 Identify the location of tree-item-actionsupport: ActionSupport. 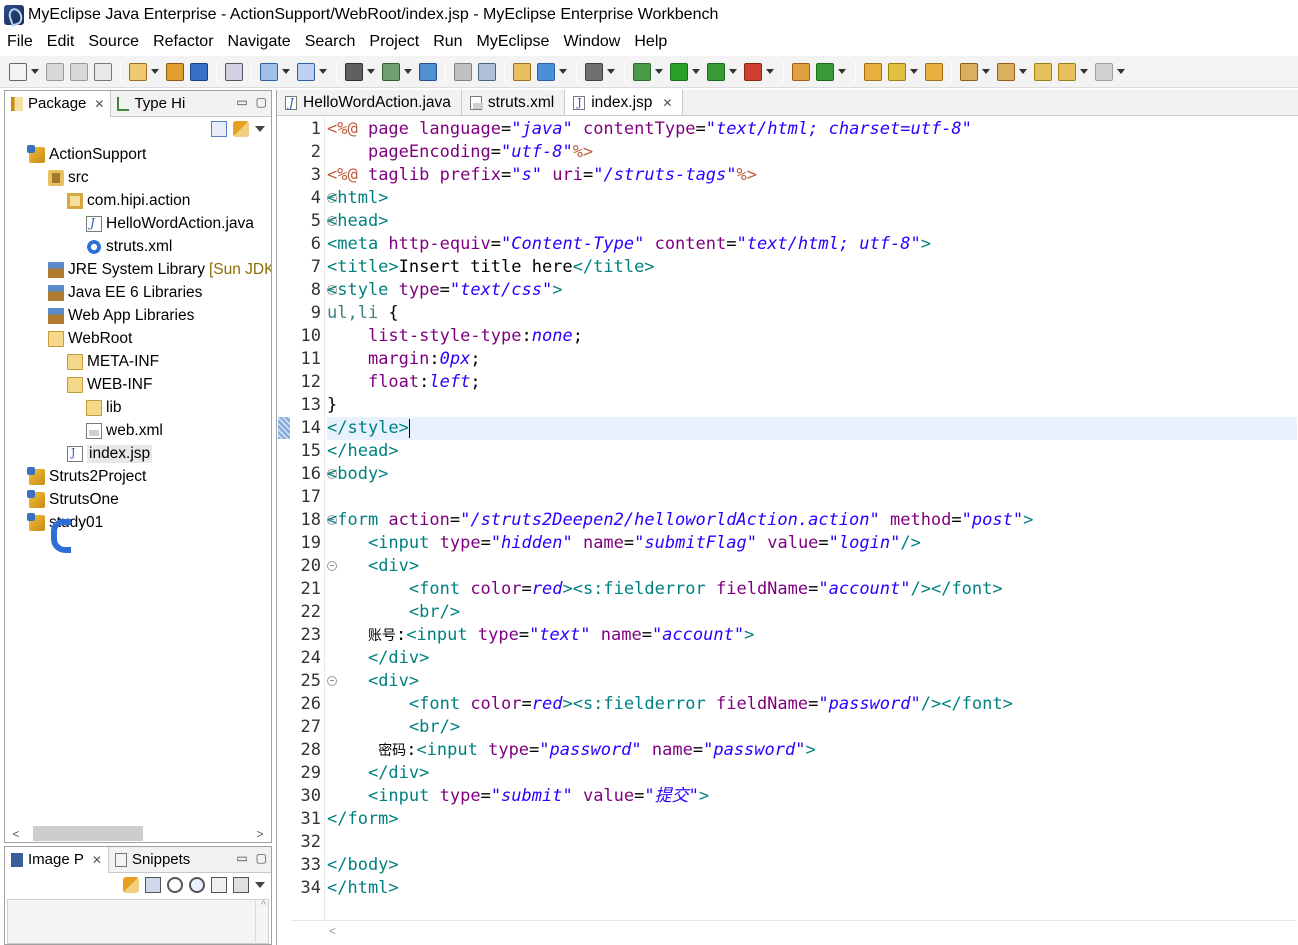
(86, 154).